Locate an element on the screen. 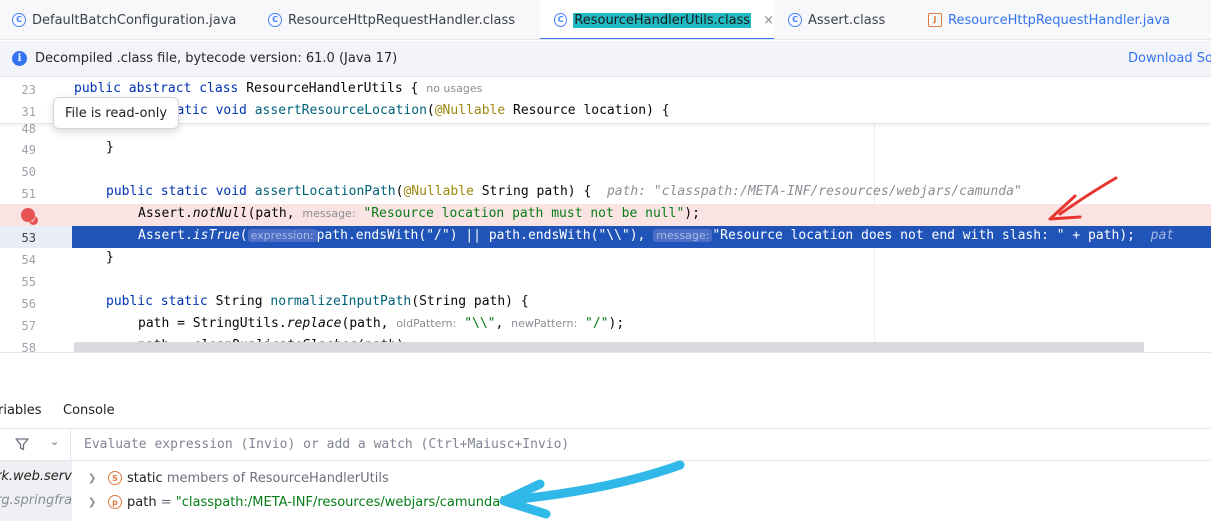 This screenshot has width=1211, height=521. tab-resource-handler-utils: C ResourceHandlerUtils.class × is located at coordinates (657, 19).